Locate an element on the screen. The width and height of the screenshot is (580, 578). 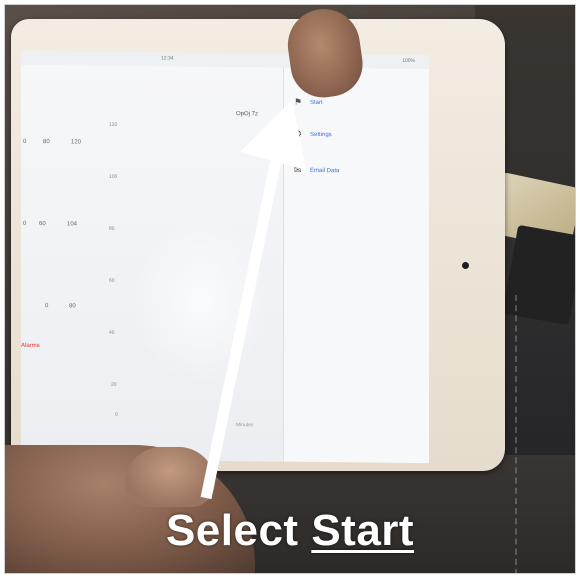
caption-target: Start is located at coordinates (363, 530).